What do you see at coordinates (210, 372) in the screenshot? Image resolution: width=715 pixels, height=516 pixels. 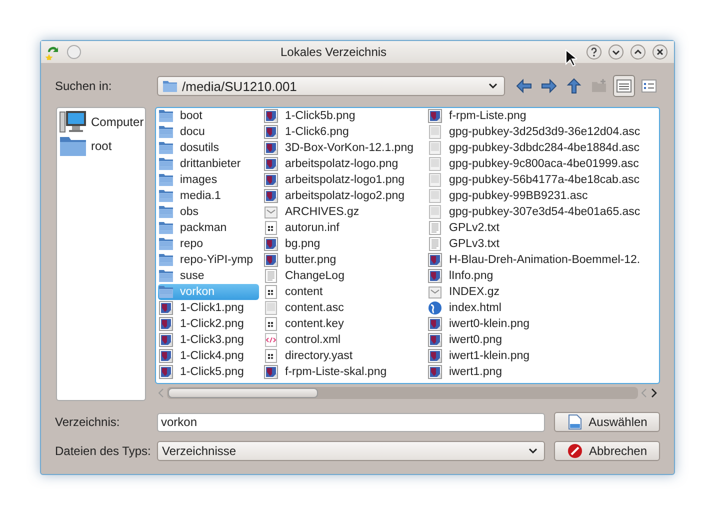 I see `file-item: 1-Click5.png` at bounding box center [210, 372].